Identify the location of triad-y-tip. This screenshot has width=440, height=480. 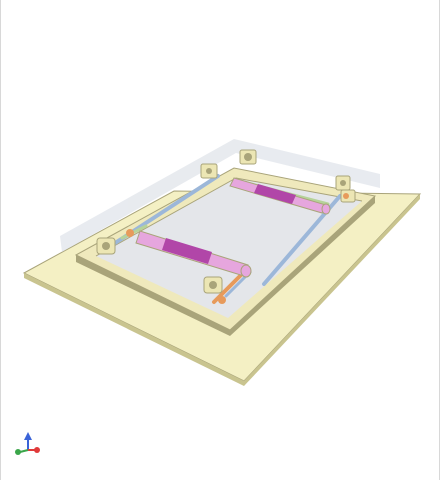
(18, 452).